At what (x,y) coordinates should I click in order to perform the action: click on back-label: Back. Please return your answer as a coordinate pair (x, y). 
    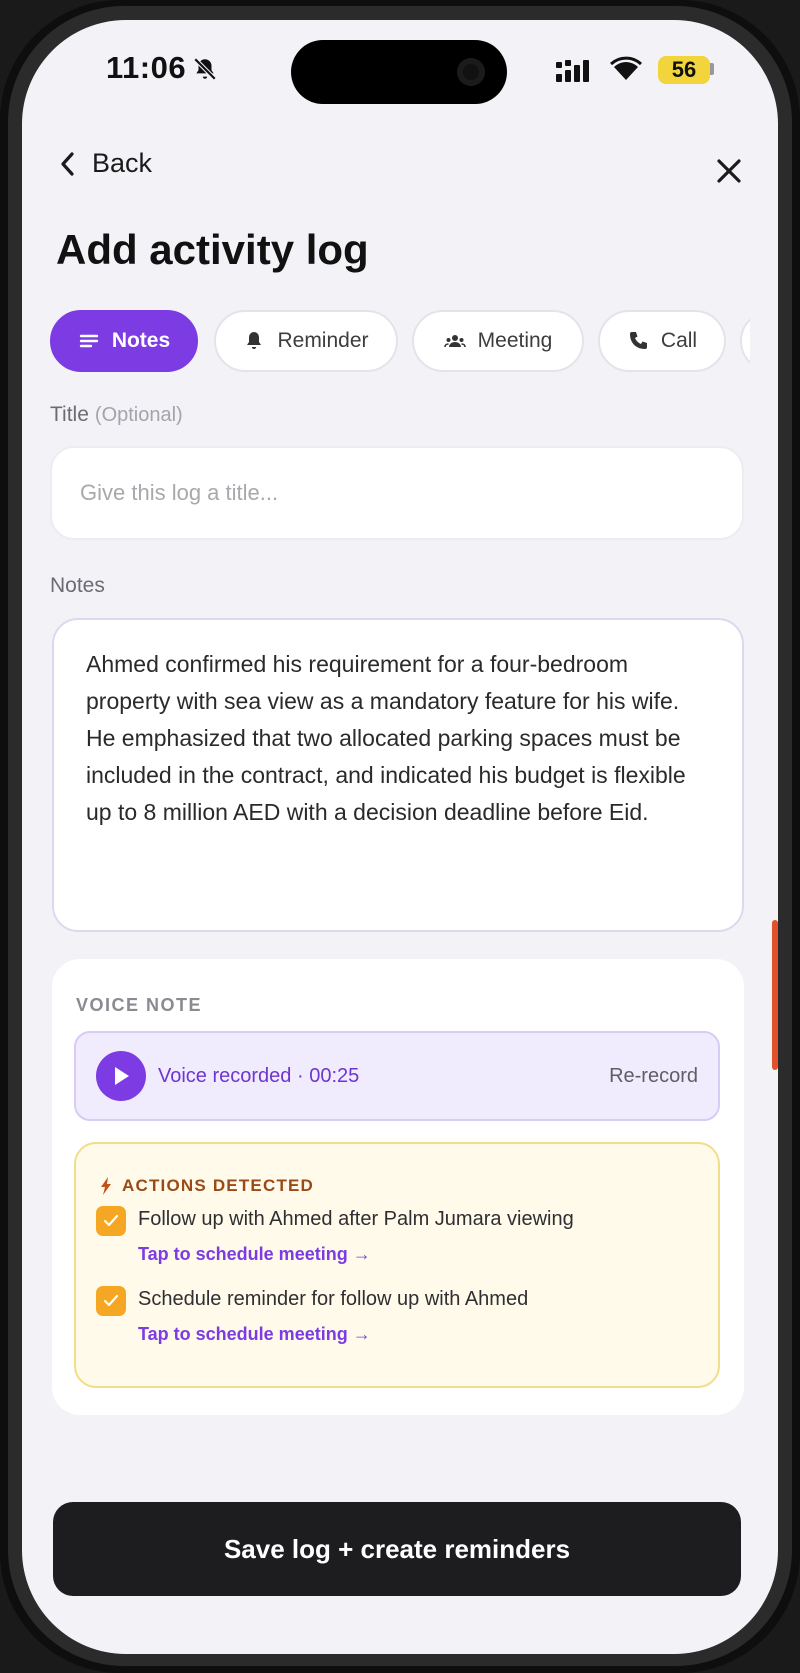
    Looking at the image, I should click on (122, 163).